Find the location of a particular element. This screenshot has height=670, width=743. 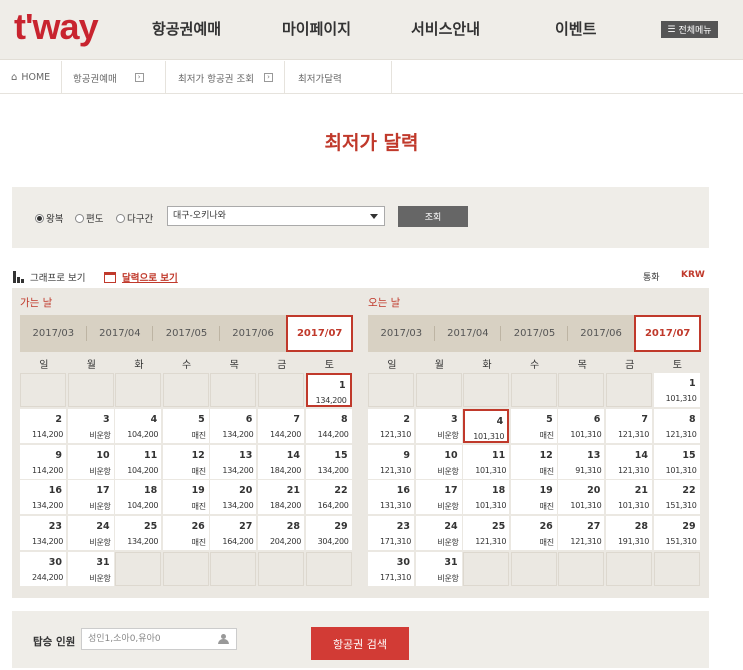

return-day-cell: 20 101,310 is located at coordinates (581, 497).